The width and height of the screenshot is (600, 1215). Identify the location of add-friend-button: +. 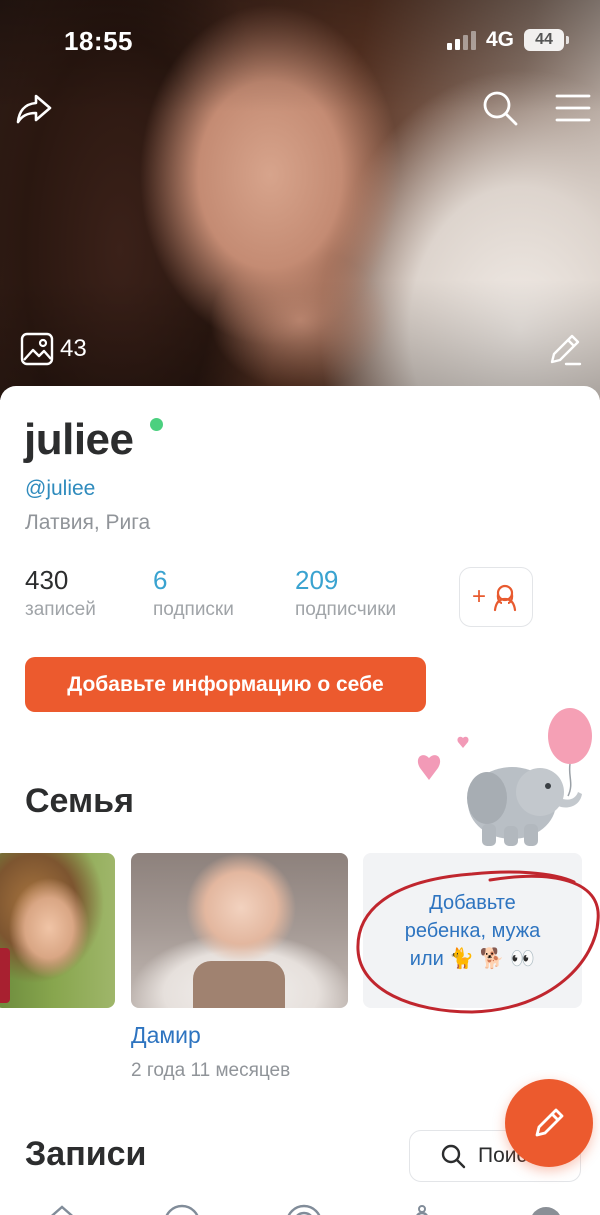
(496, 597).